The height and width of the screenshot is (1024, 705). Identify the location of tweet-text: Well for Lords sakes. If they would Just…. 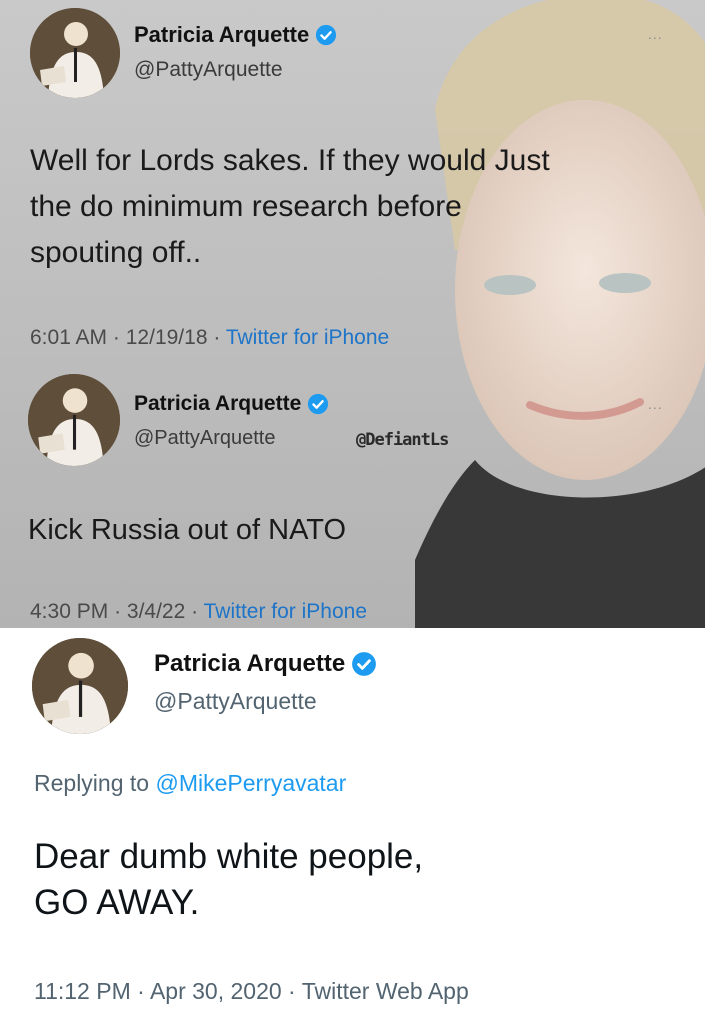
(290, 206).